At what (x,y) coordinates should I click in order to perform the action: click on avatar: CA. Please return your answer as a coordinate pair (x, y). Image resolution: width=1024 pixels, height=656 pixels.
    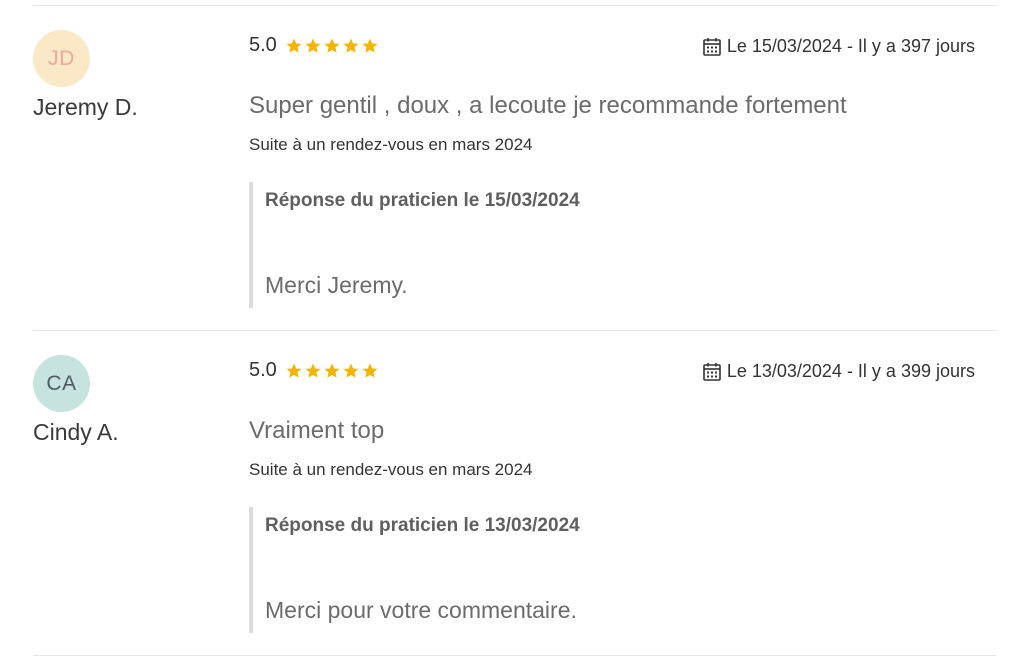
    Looking at the image, I should click on (61, 383).